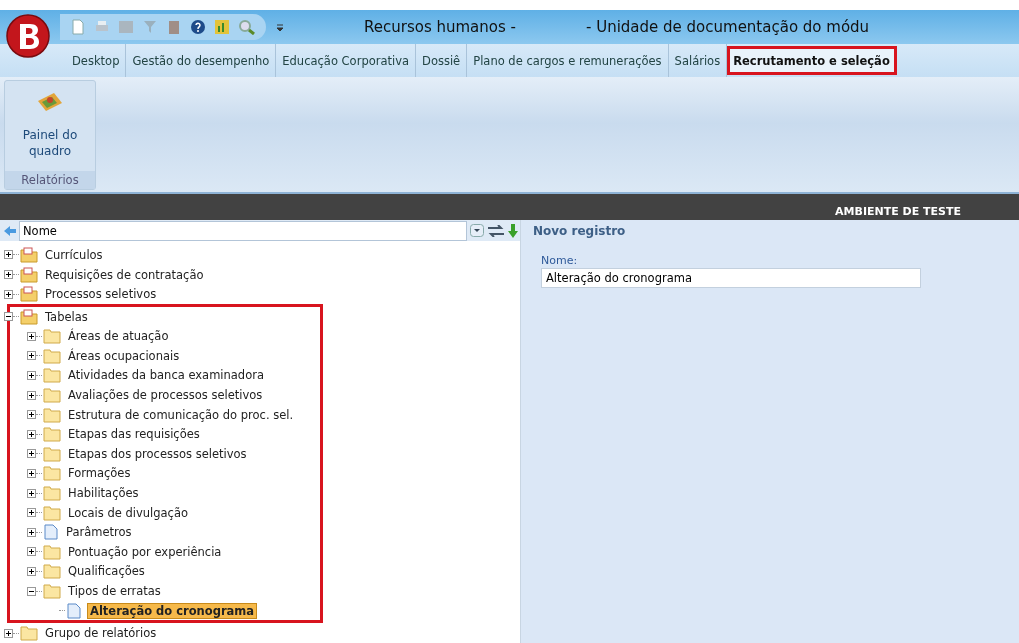  What do you see at coordinates (101, 633) in the screenshot?
I see `tree-item: Grupo de relatórios` at bounding box center [101, 633].